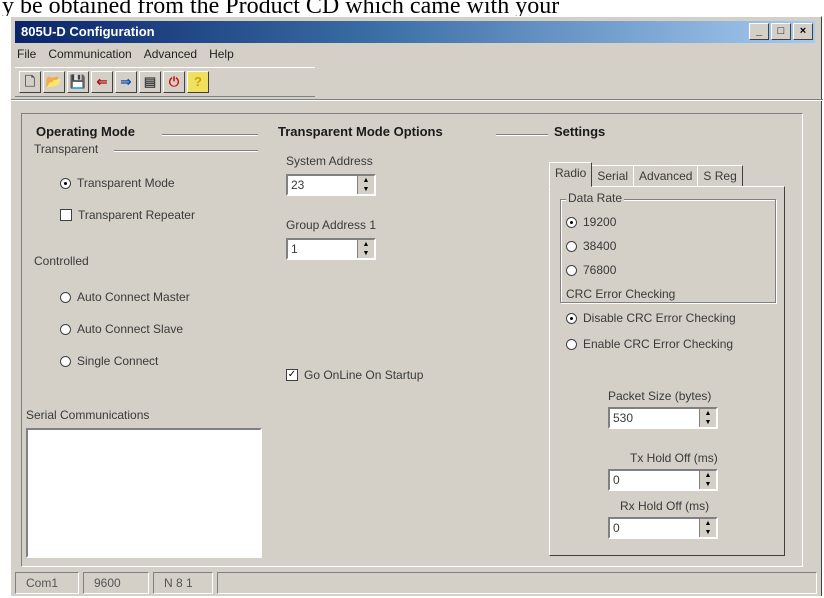 Image resolution: width=824 pixels, height=598 pixels. Describe the element at coordinates (186, 151) in the screenshot. I see `transparent-group-rule` at that location.